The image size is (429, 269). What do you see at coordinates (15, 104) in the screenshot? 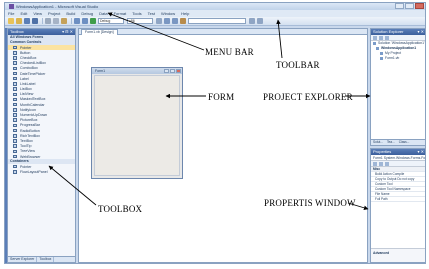
I see `monthcalendar-icon` at bounding box center [15, 104].